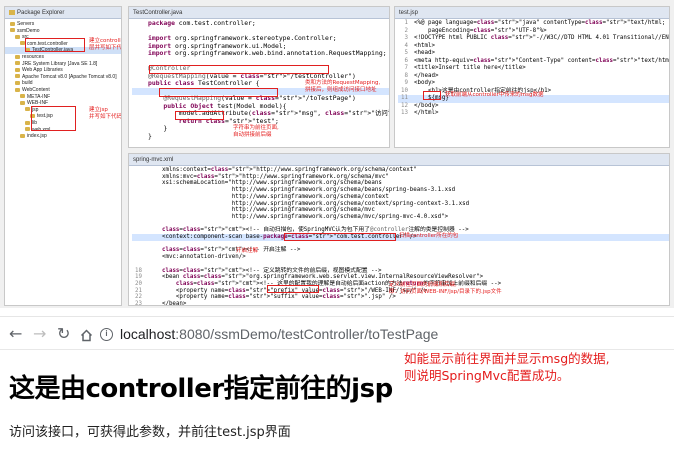  What do you see at coordinates (480, 30) in the screenshot?
I see `code-text: pageEncoding=class="str">"UTF-8"%>` at bounding box center [480, 30].